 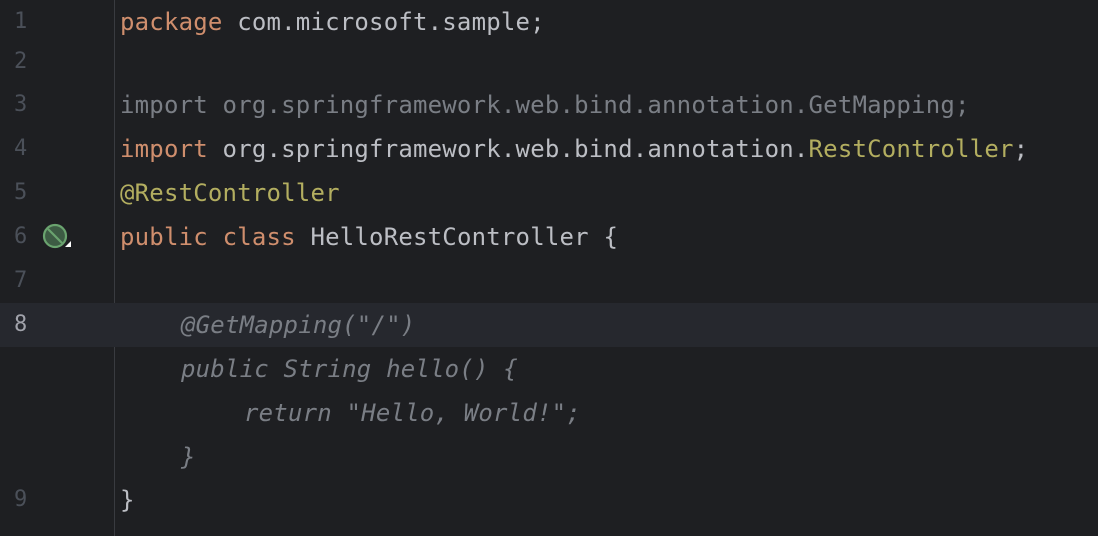 I want to click on code-line: 2, so click(x=549, y=62).